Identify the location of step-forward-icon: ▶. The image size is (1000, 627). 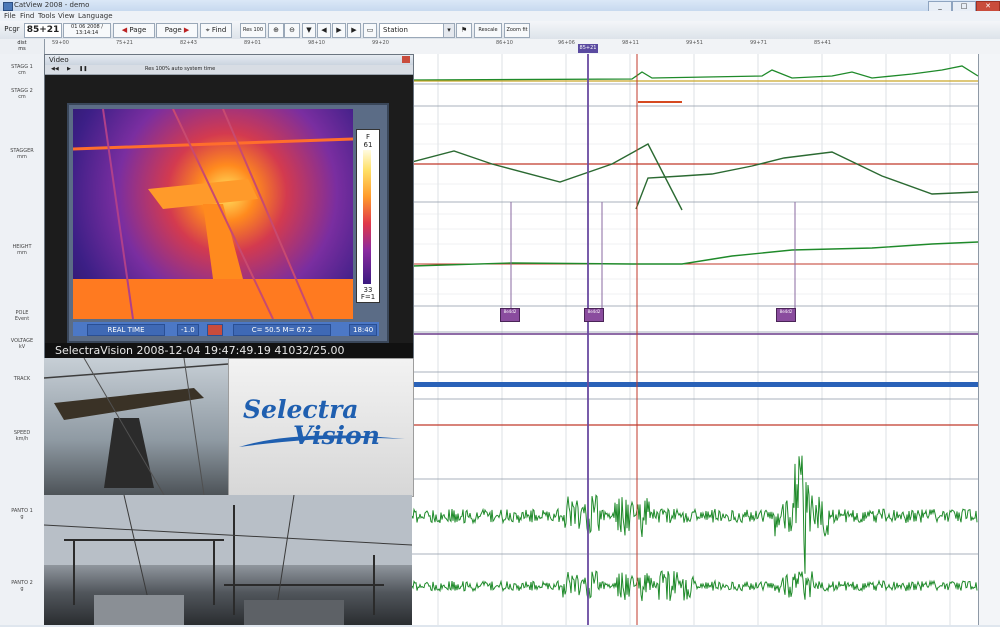
(354, 30).